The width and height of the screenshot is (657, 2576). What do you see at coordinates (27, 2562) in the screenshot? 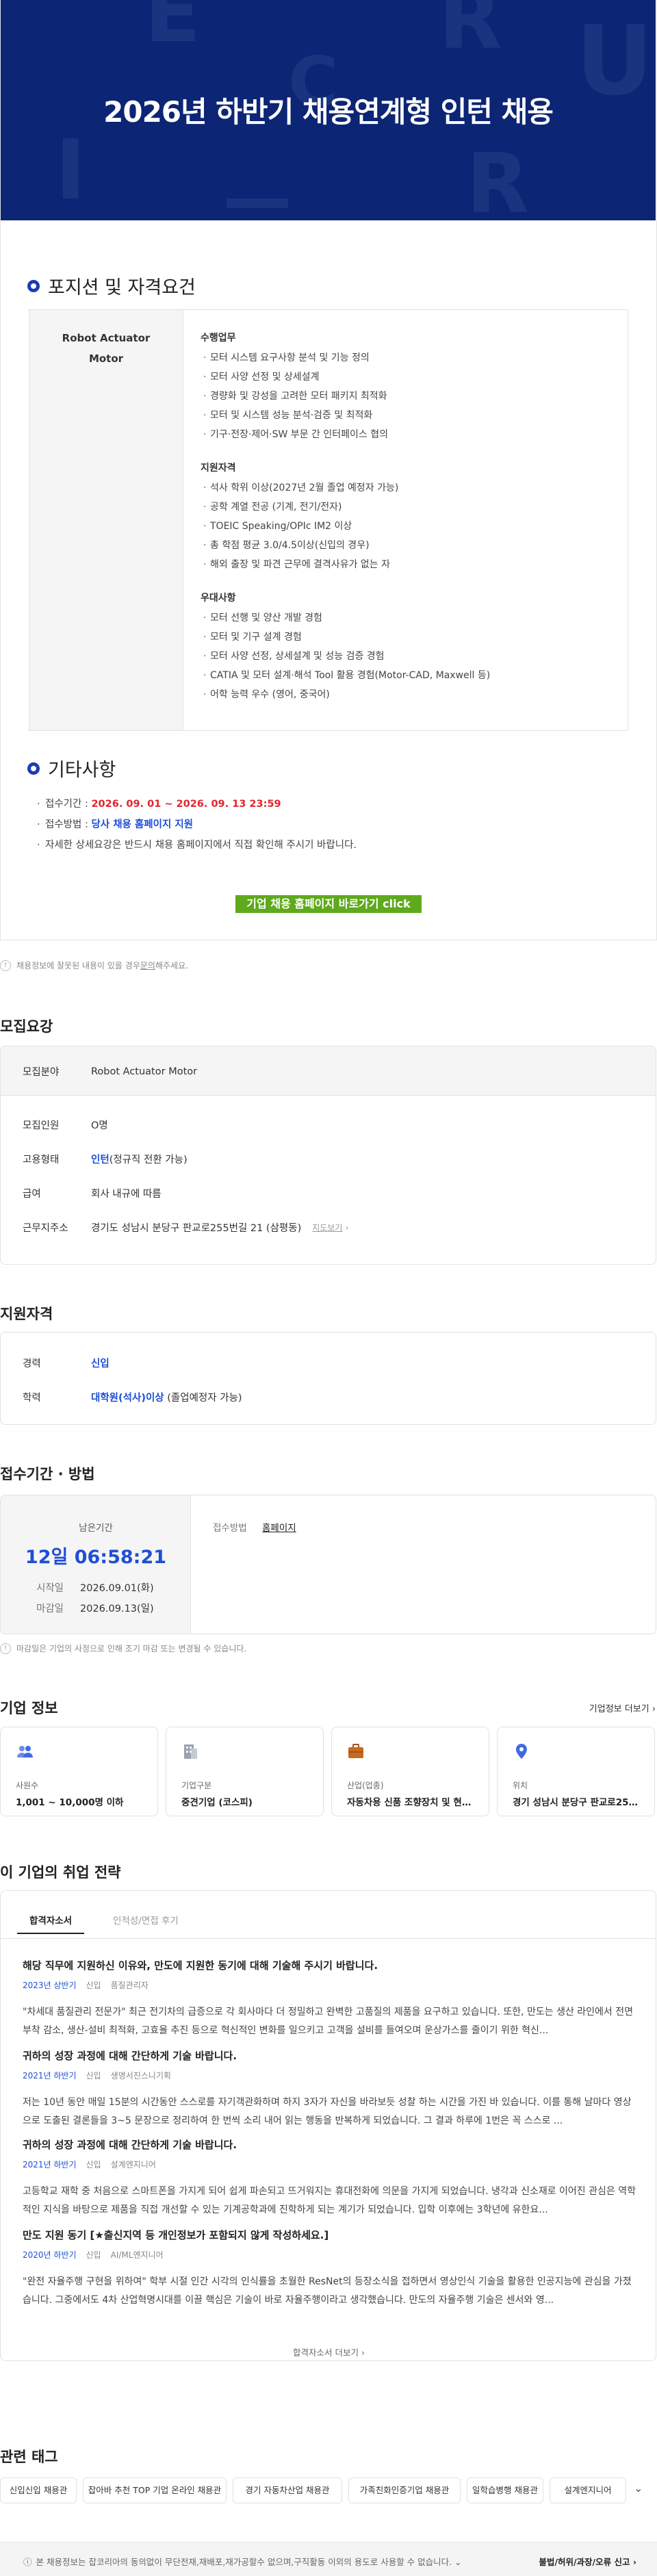
I see `info-icon: ⓘ` at bounding box center [27, 2562].